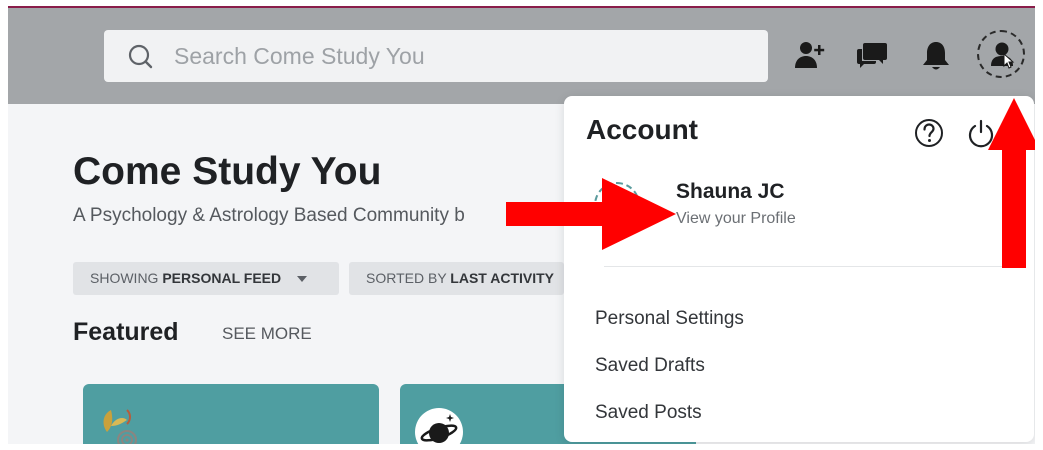 Image resolution: width=1043 pixels, height=450 pixels. Describe the element at coordinates (730, 192) in the screenshot. I see `profile-name: Shauna JC` at that location.